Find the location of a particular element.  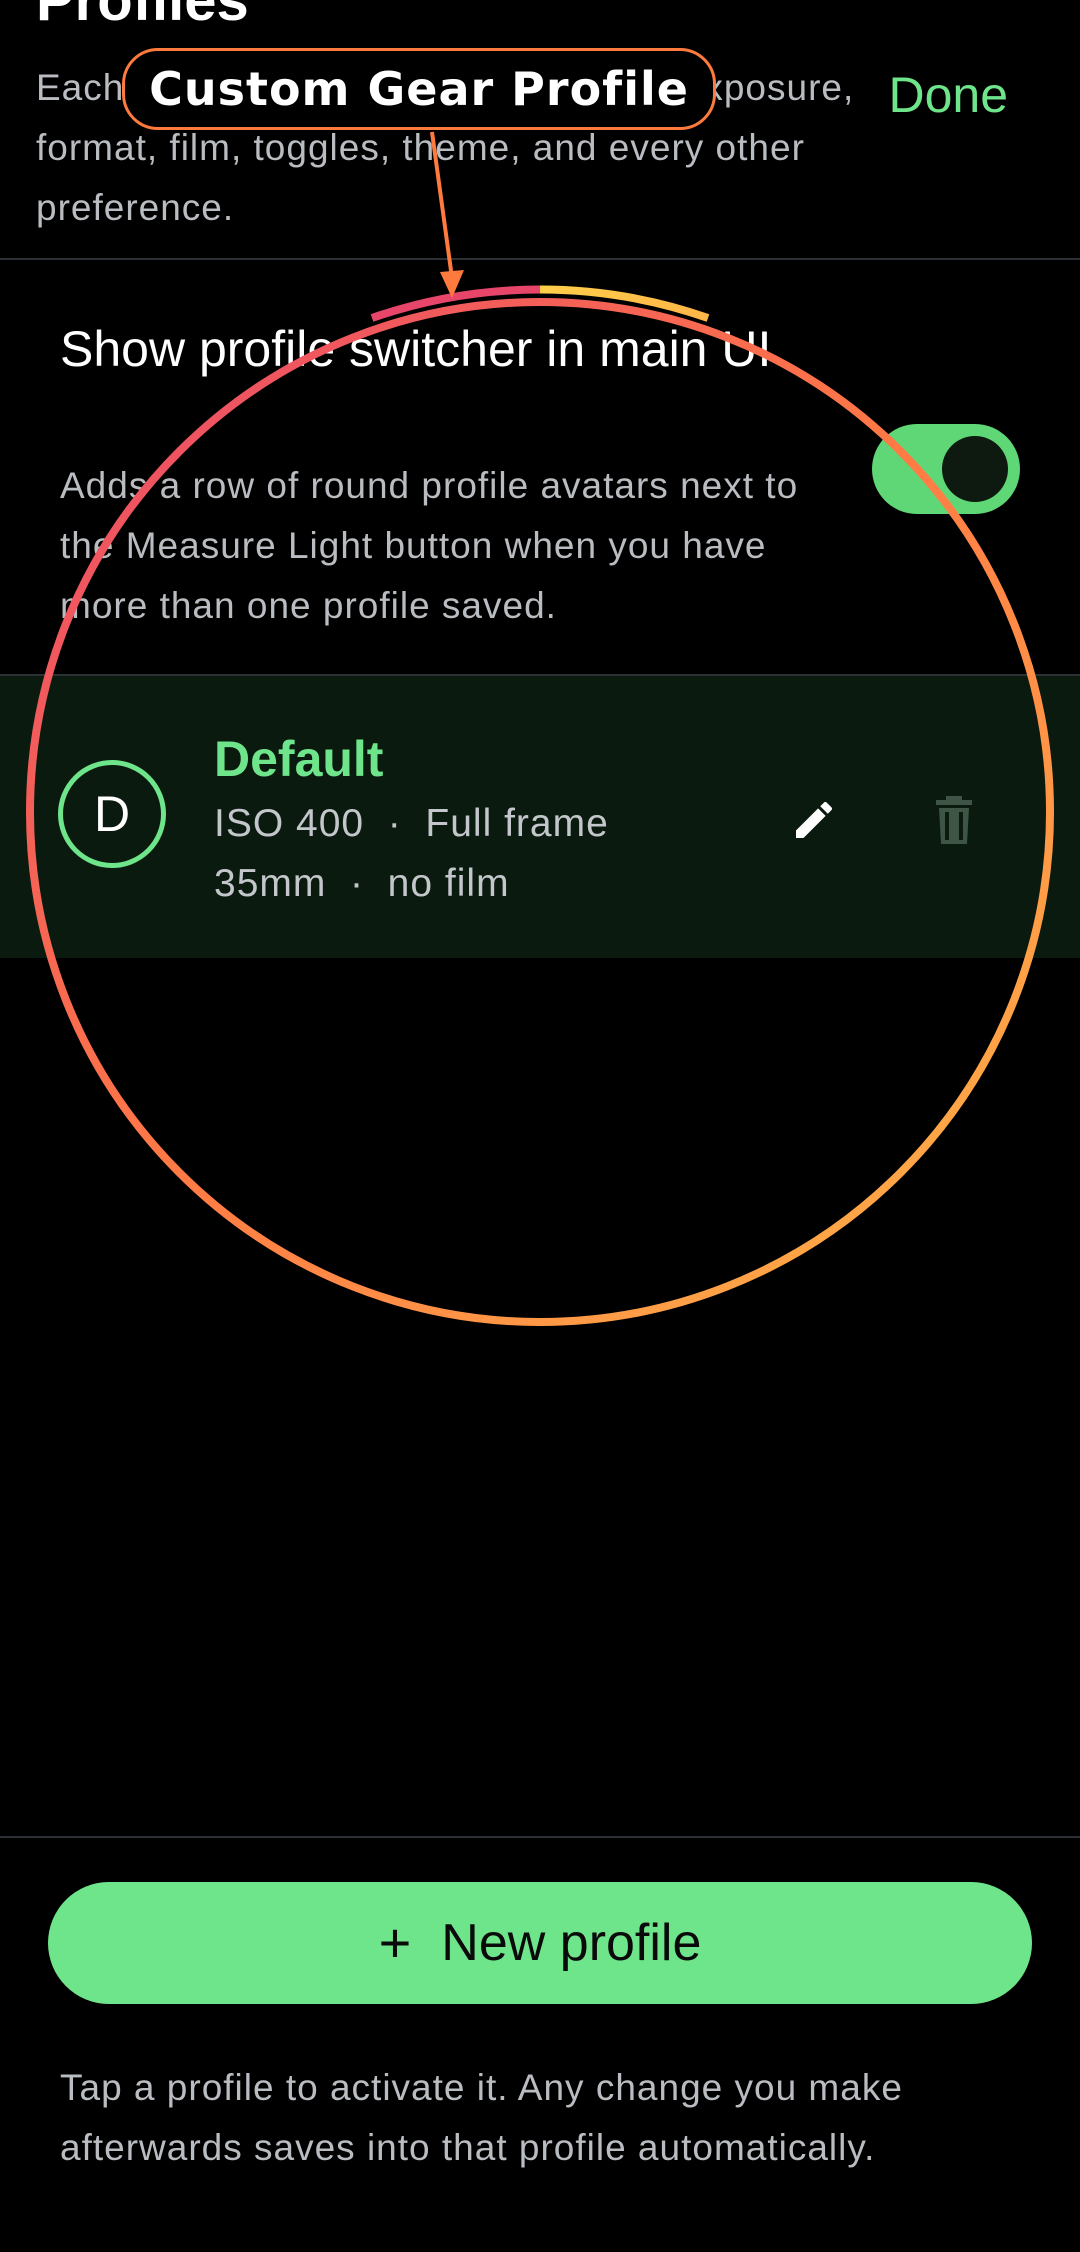

profile-meta-line: ISO 400 · Full frame is located at coordinates (411, 823).